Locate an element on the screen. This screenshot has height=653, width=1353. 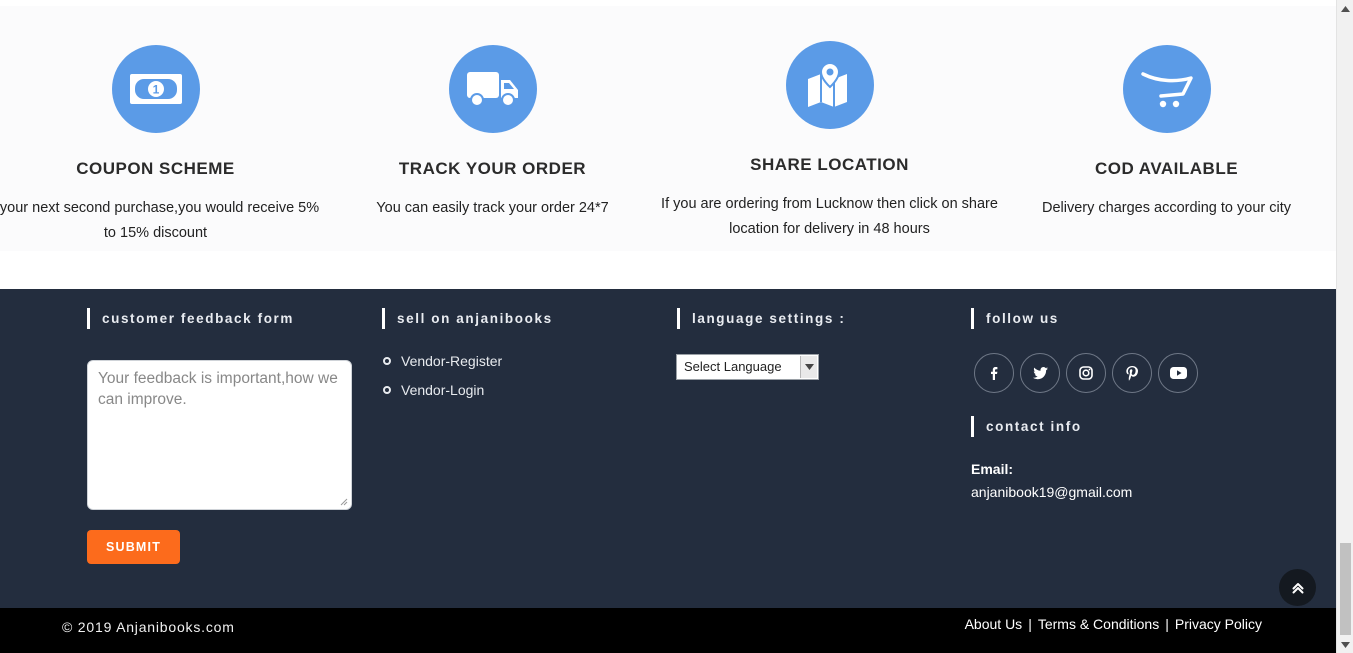
scrollbar-thumb is located at coordinates (1345, 589).